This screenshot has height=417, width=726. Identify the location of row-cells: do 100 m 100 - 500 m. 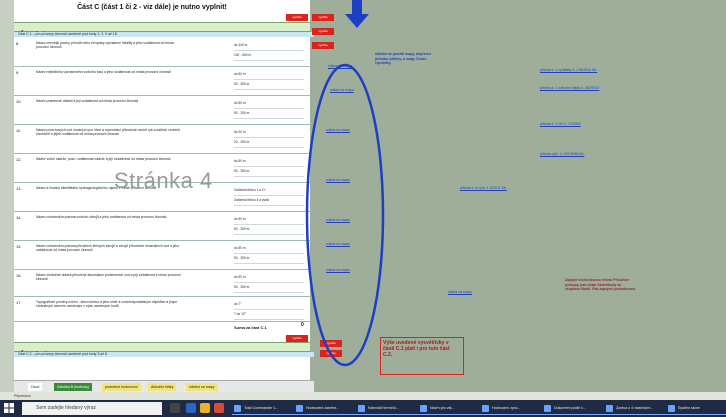
(269, 51).